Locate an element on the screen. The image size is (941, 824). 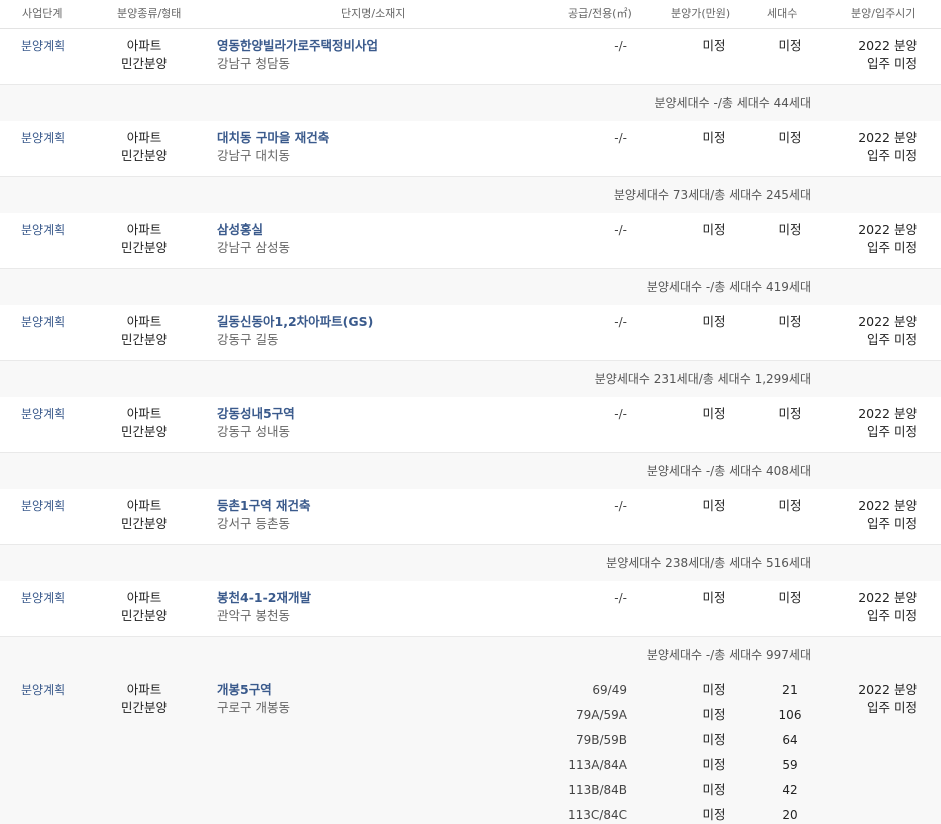
supply-area: 69/49 is located at coordinates (609, 690).